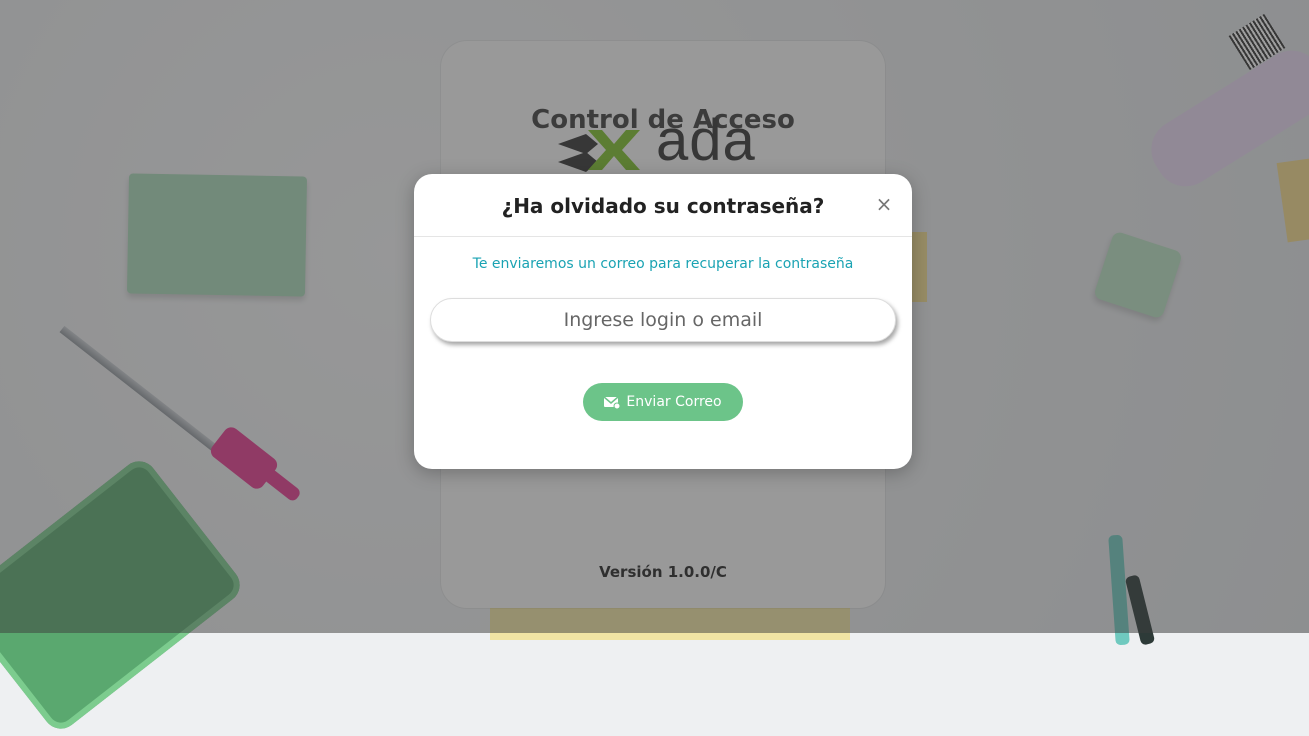  What do you see at coordinates (884, 204) in the screenshot?
I see `close-icon: ×` at bounding box center [884, 204].